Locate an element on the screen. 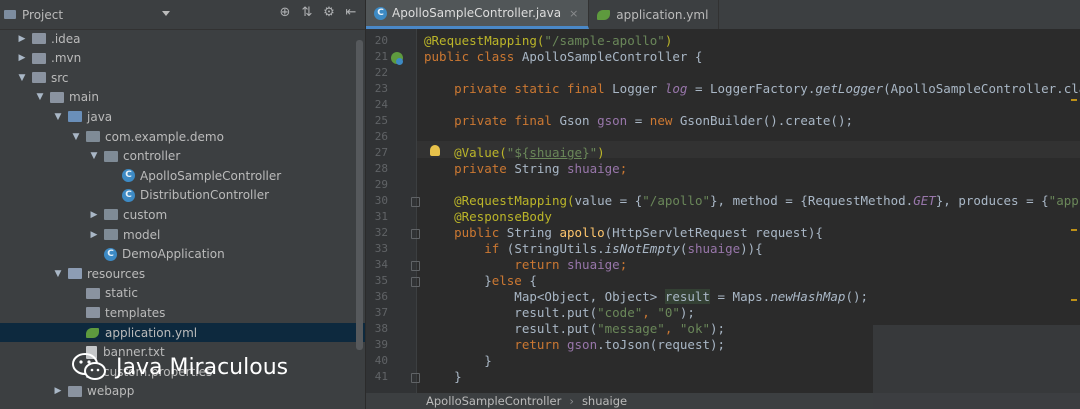 The image size is (1080, 409). code-line: @Value("${shuaige}") is located at coordinates (514, 152).